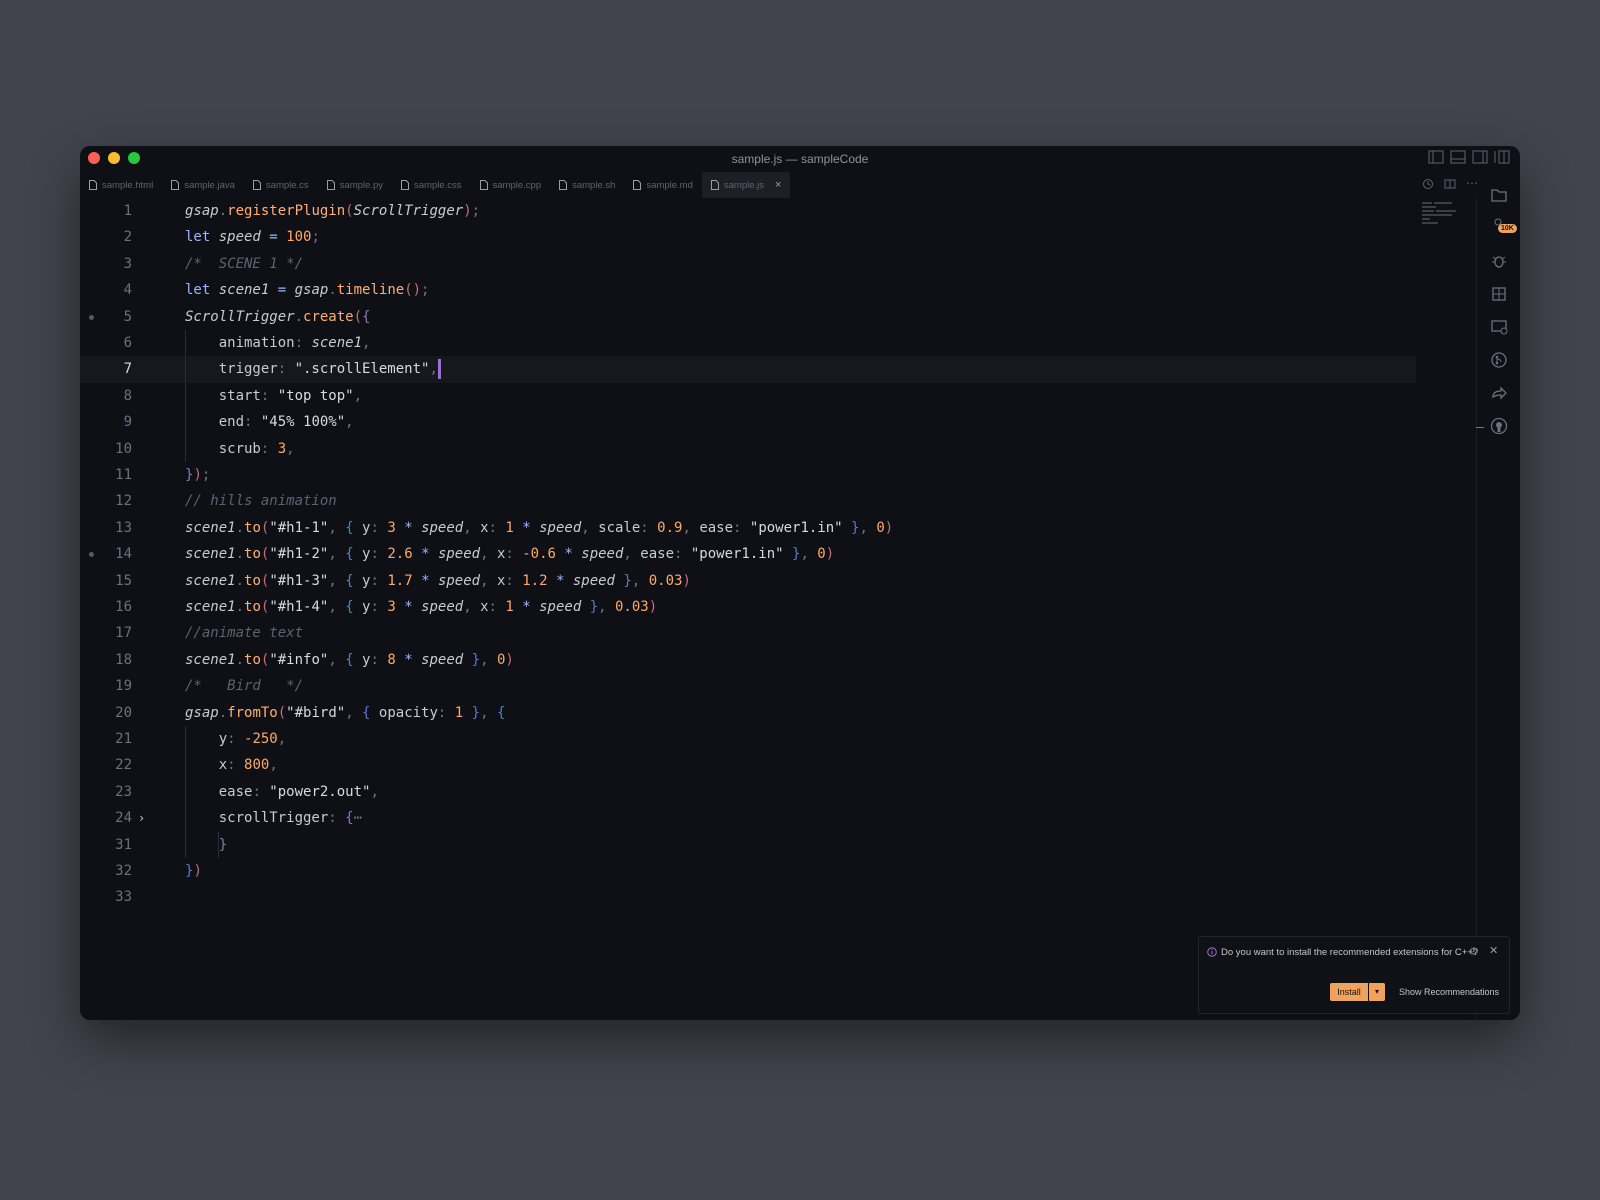 The image size is (1600, 1200). Describe the element at coordinates (748, 264) in the screenshot. I see `code-line: 3 /* SCENE 1 */` at that location.